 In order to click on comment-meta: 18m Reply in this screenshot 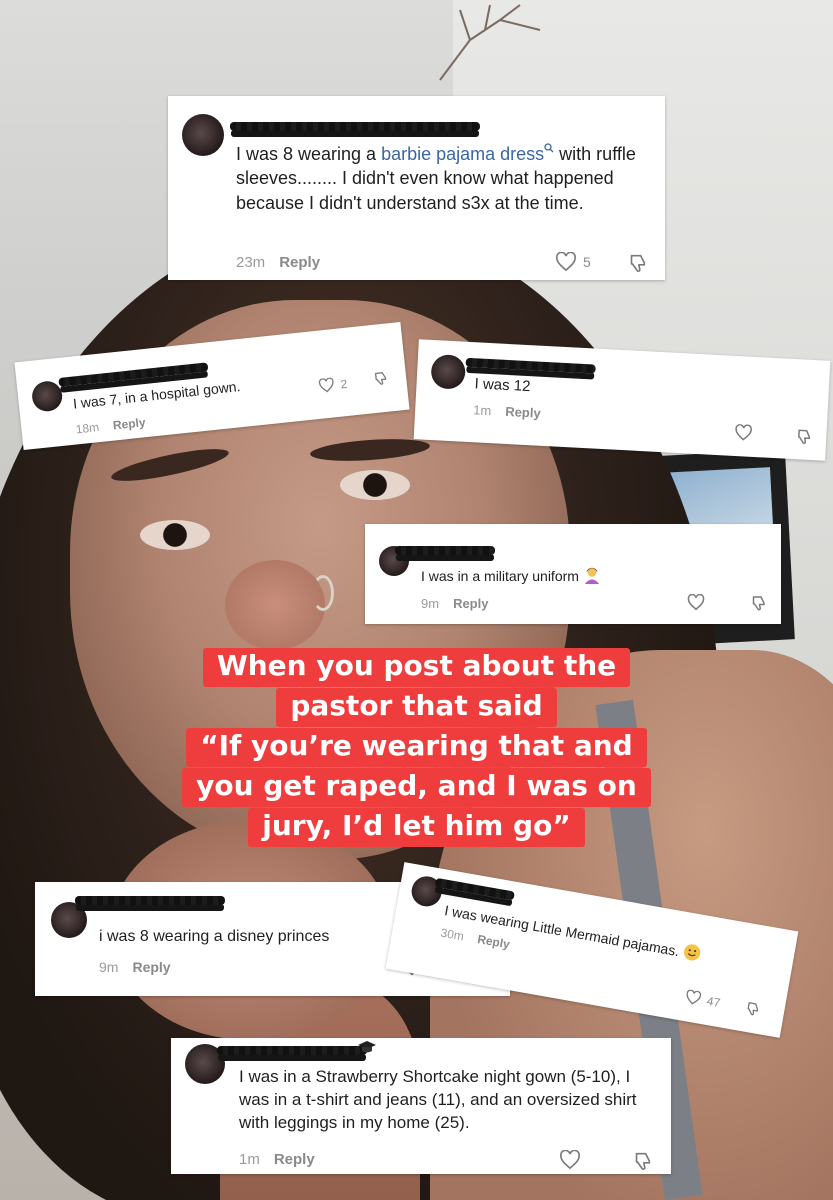, I will do `click(110, 425)`.